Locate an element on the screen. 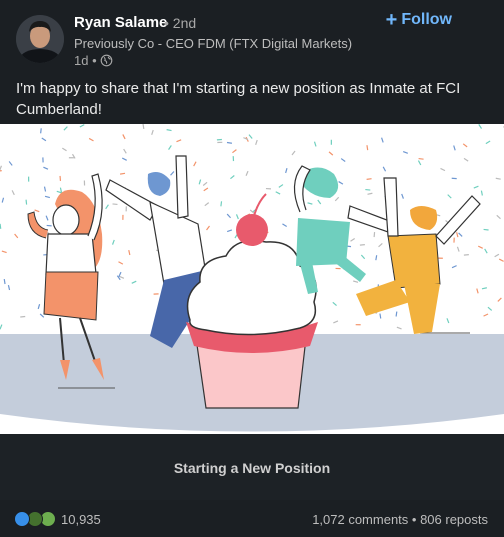 This screenshot has height=537, width=504. reactions-count: 10,935 is located at coordinates (81, 519).